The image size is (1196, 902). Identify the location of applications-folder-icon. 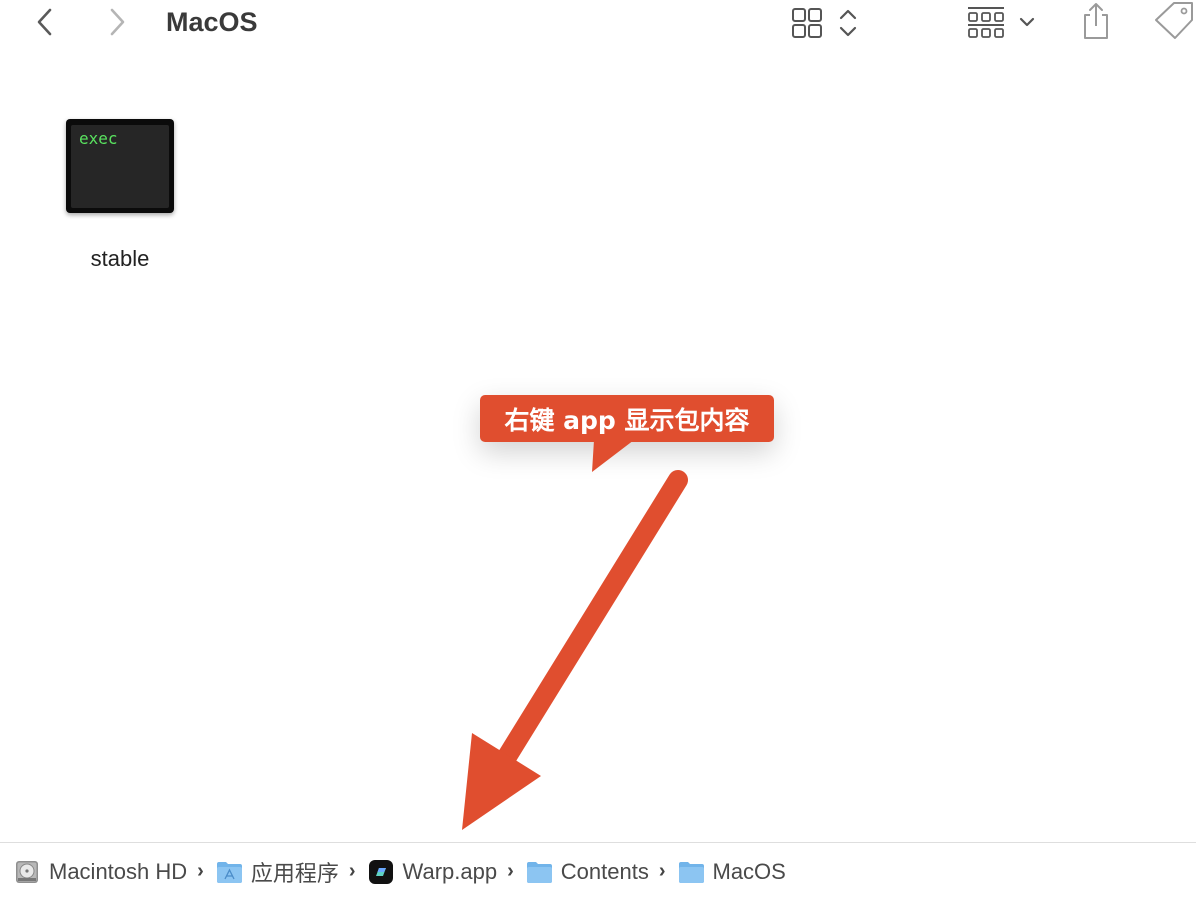
(229, 872).